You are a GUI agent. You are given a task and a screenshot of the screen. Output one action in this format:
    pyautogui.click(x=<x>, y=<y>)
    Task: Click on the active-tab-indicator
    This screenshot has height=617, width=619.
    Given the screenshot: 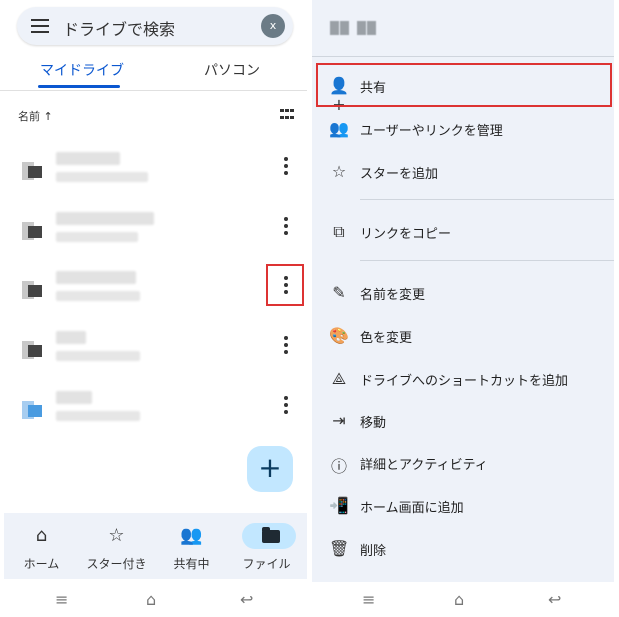 What is the action you would take?
    pyautogui.click(x=79, y=86)
    